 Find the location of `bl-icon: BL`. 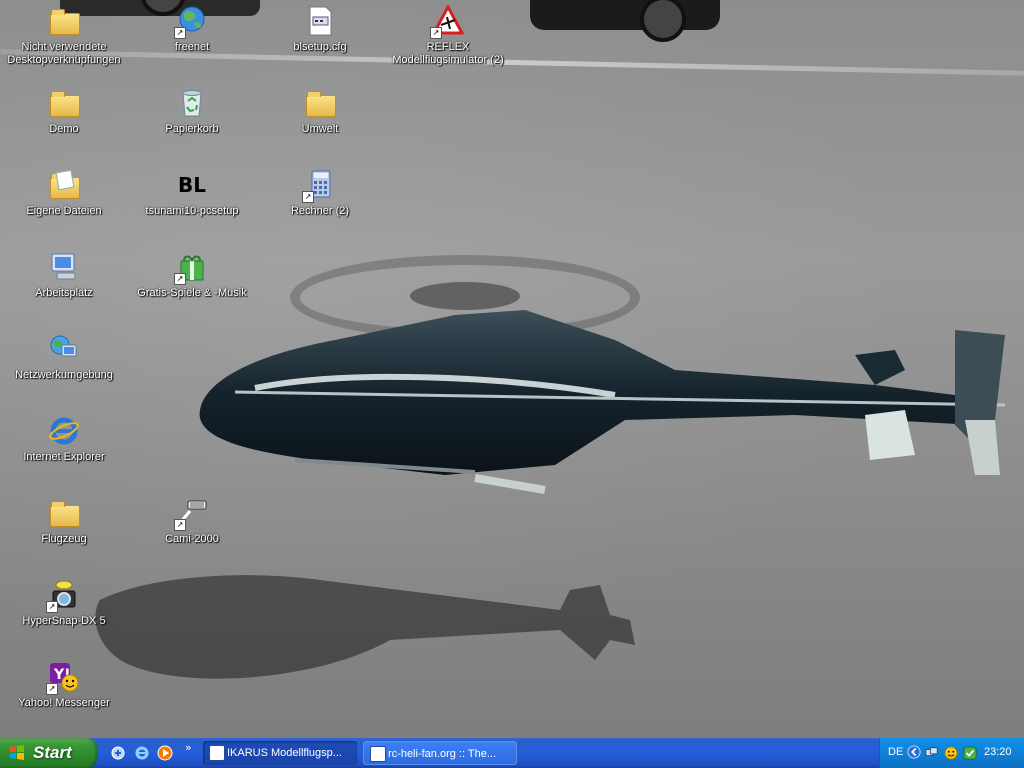

bl-icon: BL is located at coordinates (192, 185).